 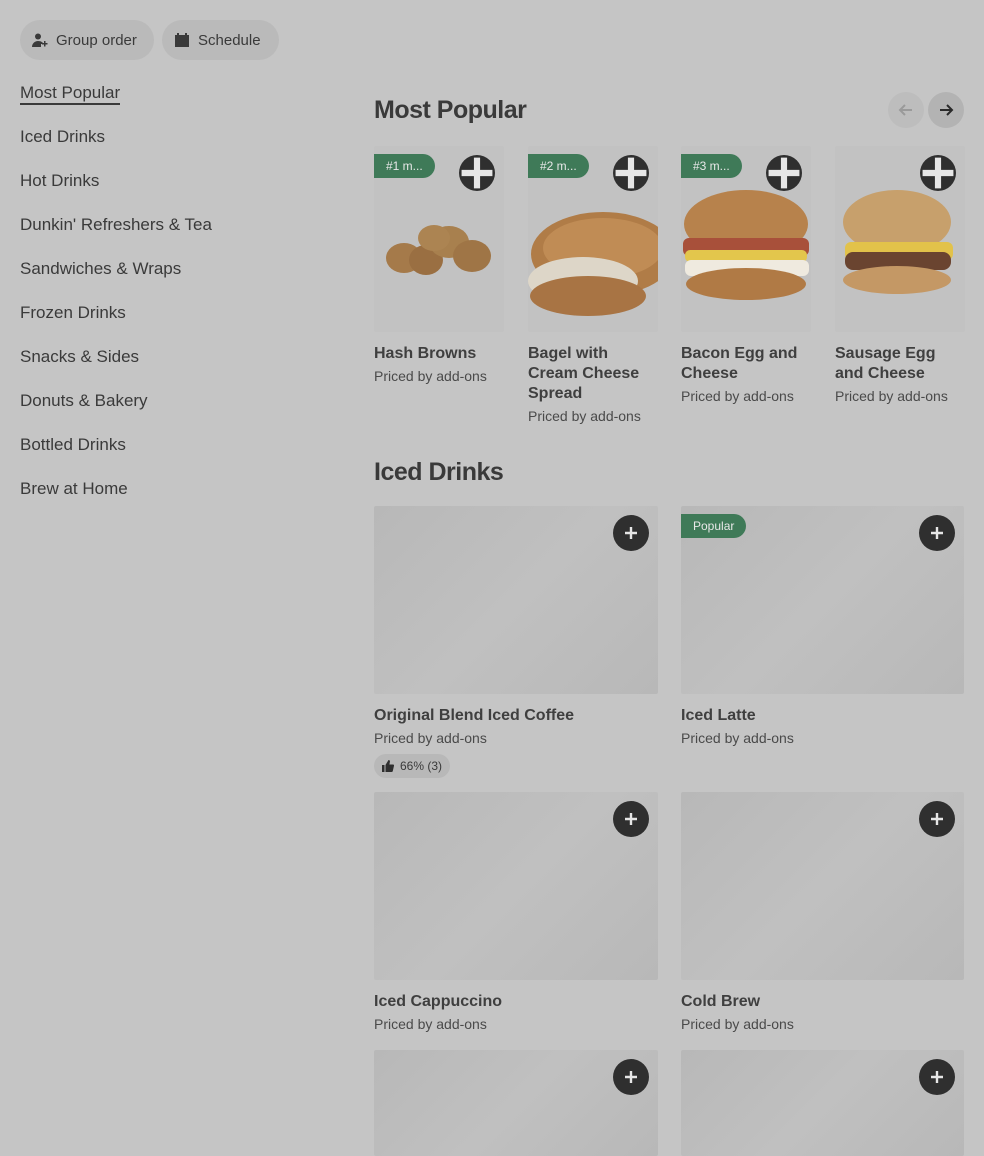 I want to click on add-person-icon, so click(x=40, y=40).